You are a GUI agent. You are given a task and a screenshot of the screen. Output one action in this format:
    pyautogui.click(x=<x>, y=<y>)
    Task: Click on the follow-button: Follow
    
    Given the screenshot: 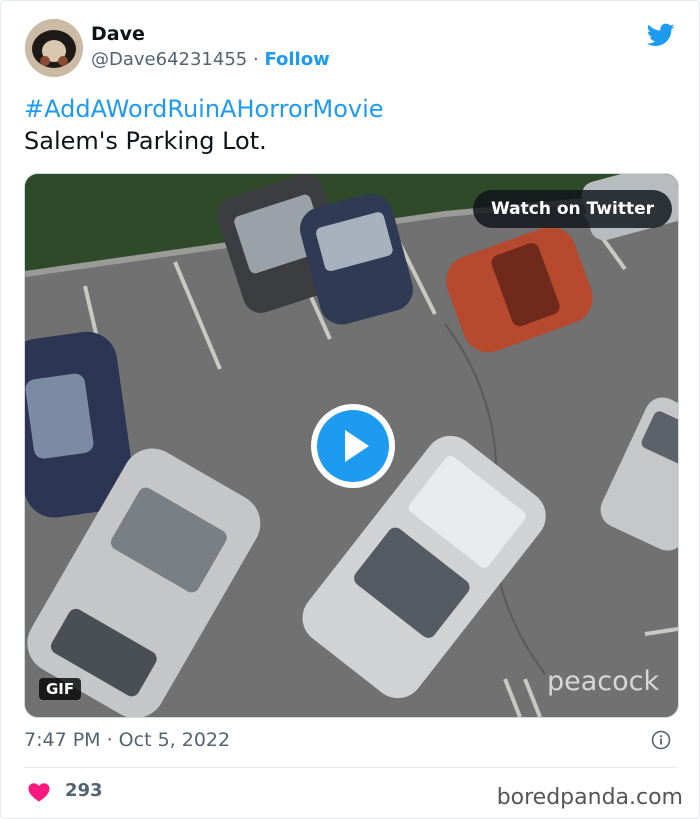 What is the action you would take?
    pyautogui.click(x=296, y=59)
    